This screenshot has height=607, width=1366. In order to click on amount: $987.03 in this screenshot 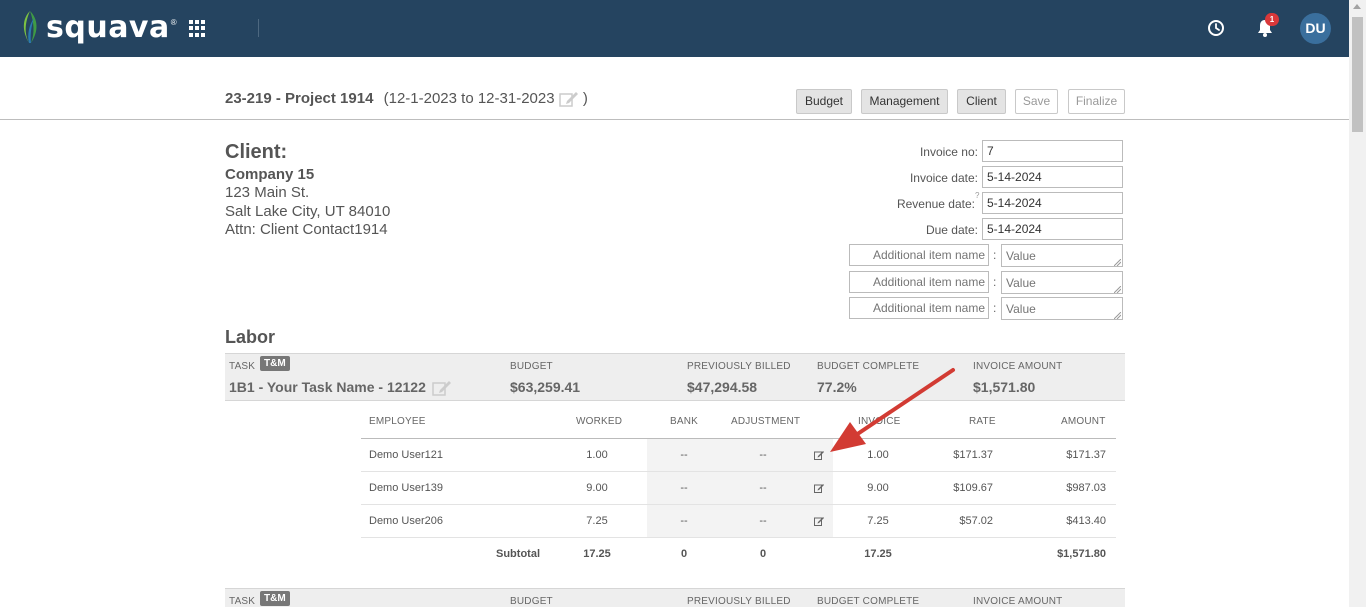, I will do `click(1086, 488)`.